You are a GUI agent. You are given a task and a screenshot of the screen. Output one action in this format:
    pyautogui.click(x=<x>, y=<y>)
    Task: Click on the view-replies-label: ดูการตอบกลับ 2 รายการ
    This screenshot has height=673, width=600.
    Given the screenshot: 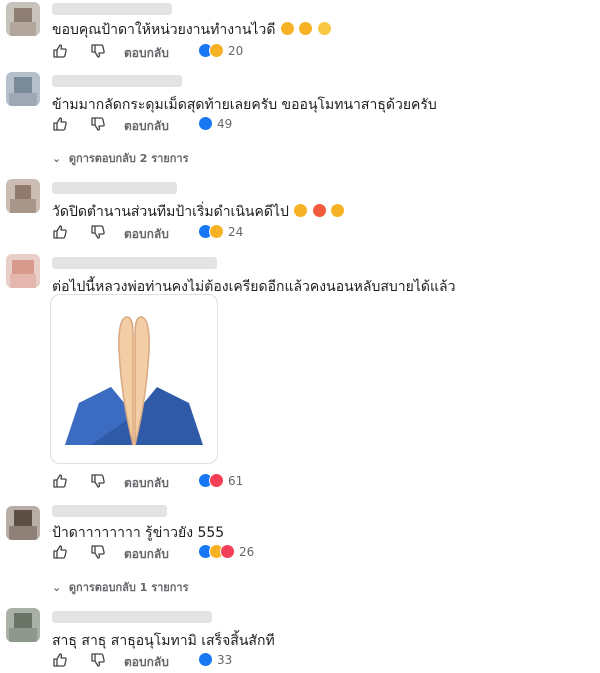 What is the action you would take?
    pyautogui.click(x=128, y=158)
    